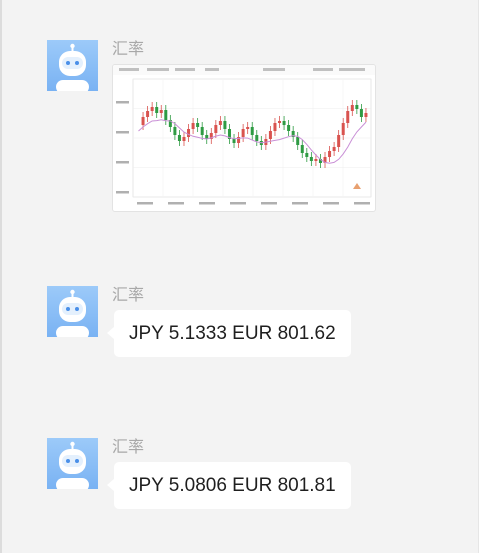 This screenshot has height=553, width=479. I want to click on candlestick-chart-image, so click(244, 135).